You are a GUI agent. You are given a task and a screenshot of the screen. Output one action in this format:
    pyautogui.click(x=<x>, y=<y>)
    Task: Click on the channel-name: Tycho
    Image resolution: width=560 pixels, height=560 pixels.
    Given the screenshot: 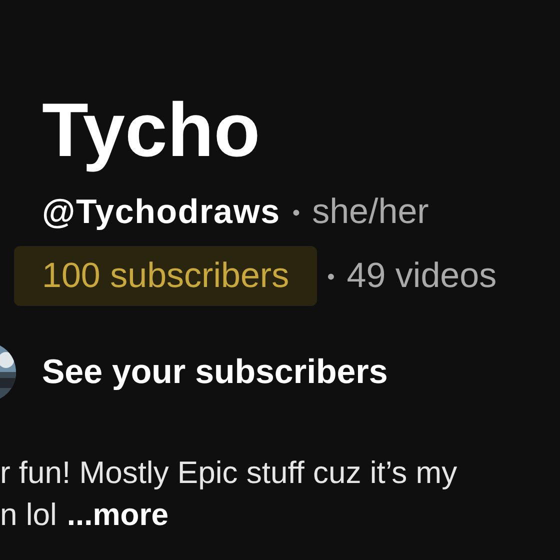 What is the action you would take?
    pyautogui.click(x=151, y=131)
    